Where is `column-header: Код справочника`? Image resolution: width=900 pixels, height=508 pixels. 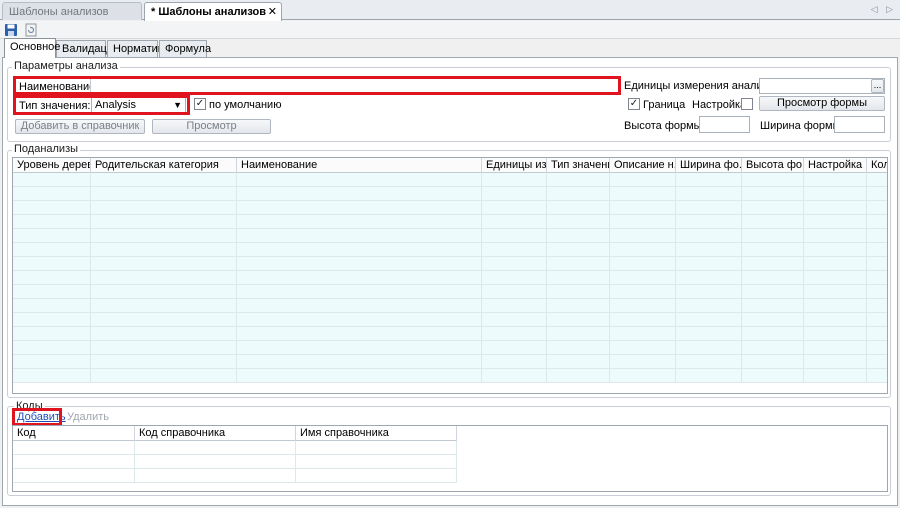
column-header: Код справочника is located at coordinates (215, 433).